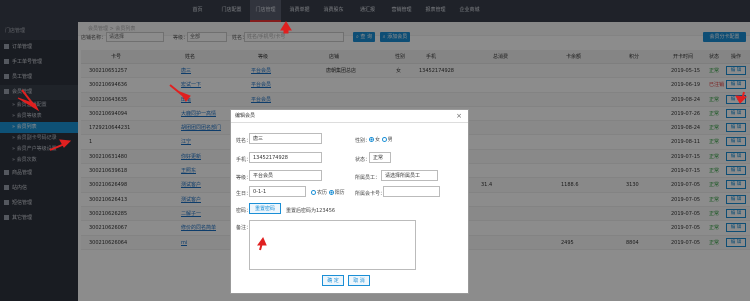 The height and width of the screenshot is (301, 750). Describe the element at coordinates (286, 27) in the screenshot. I see `arrow-top-nav` at that location.